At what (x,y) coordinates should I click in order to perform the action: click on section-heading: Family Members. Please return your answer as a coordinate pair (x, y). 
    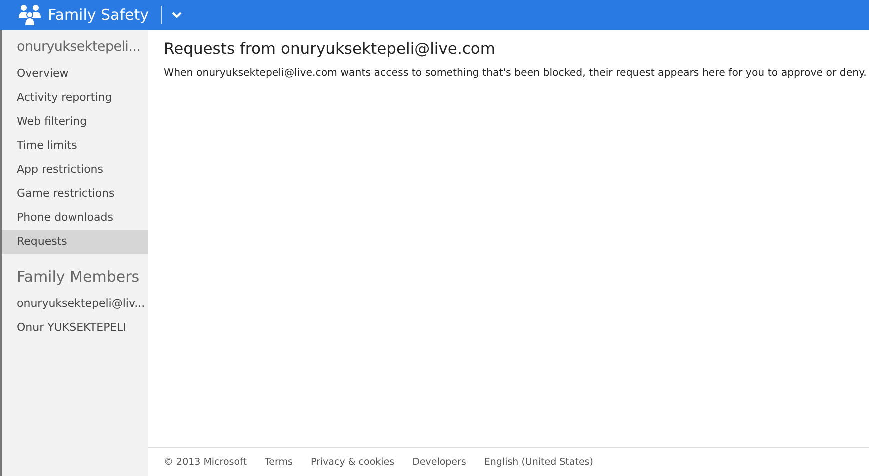
    Looking at the image, I should click on (78, 277).